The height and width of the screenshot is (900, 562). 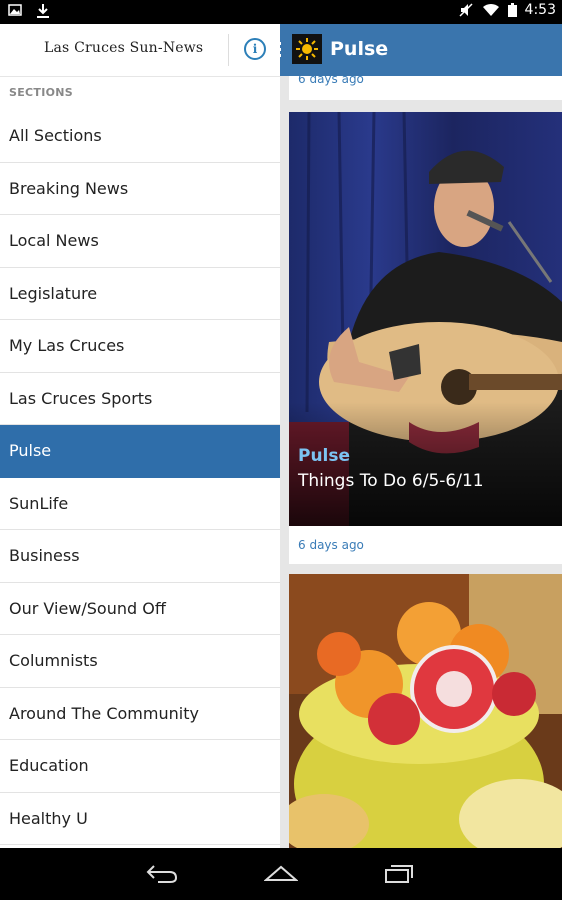 What do you see at coordinates (140, 819) in the screenshot?
I see `section-item-healthy-u: Healthy U` at bounding box center [140, 819].